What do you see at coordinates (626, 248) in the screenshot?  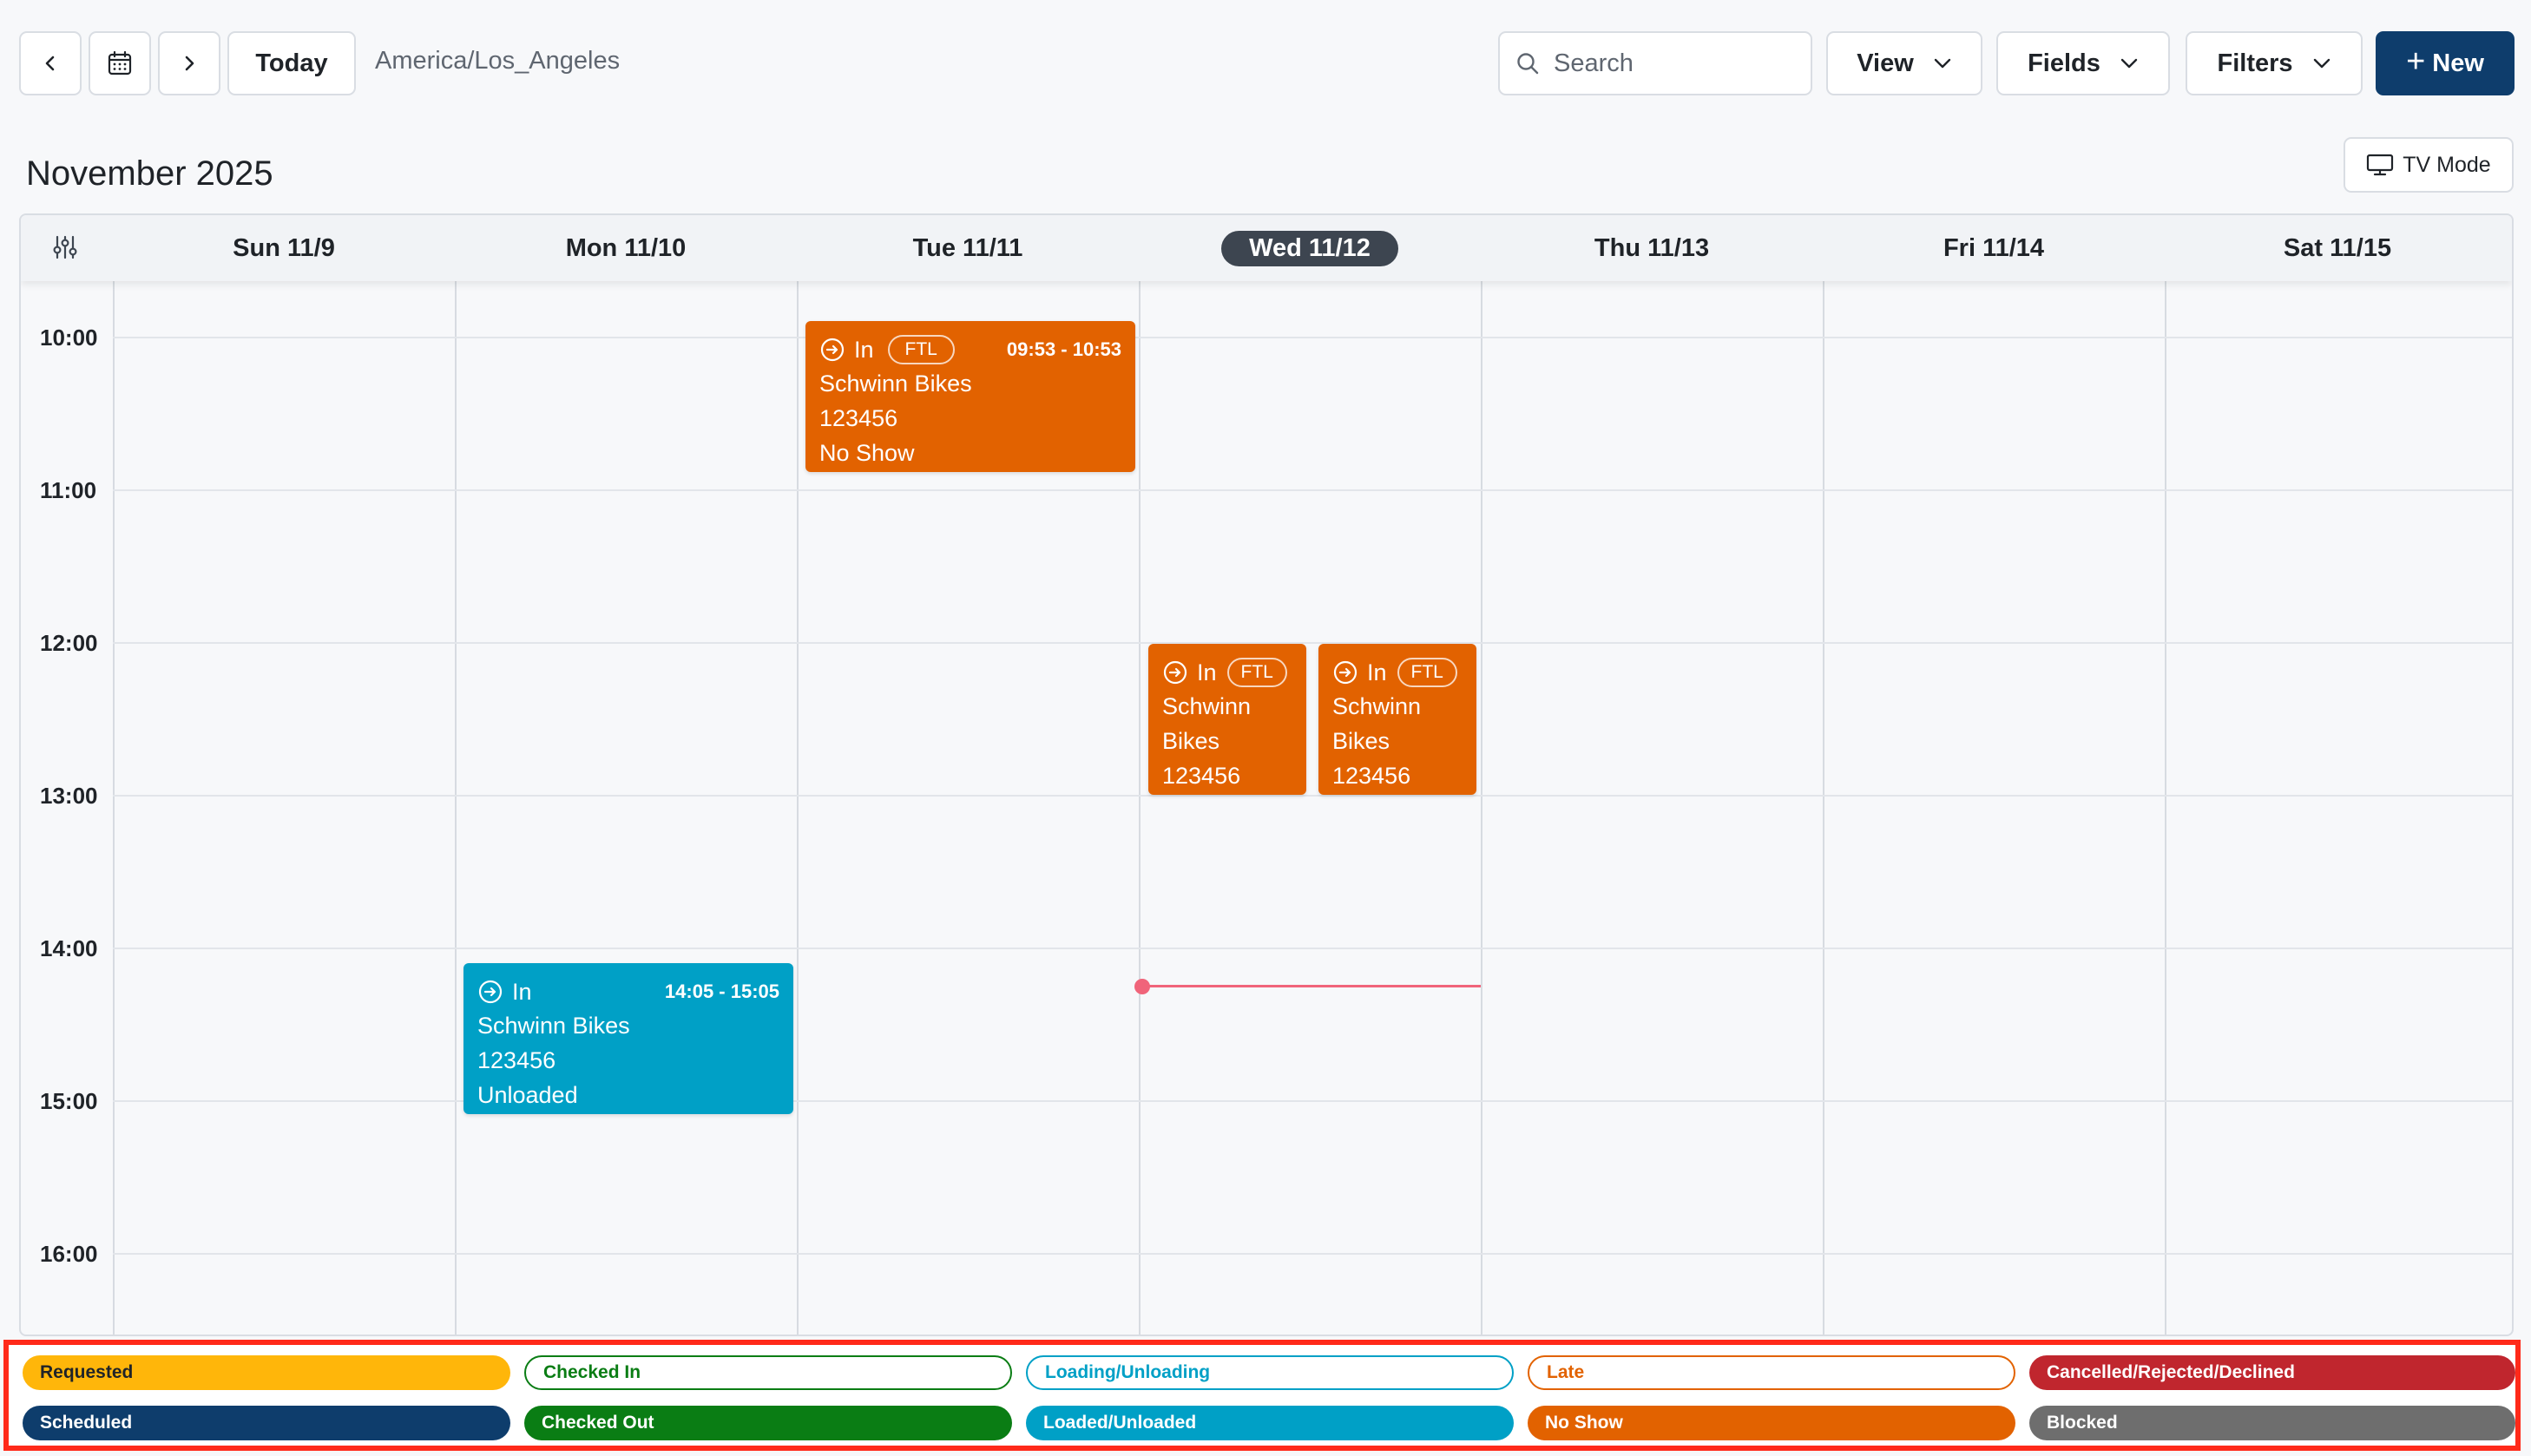 I see `day-header-mon: Mon 11/10` at bounding box center [626, 248].